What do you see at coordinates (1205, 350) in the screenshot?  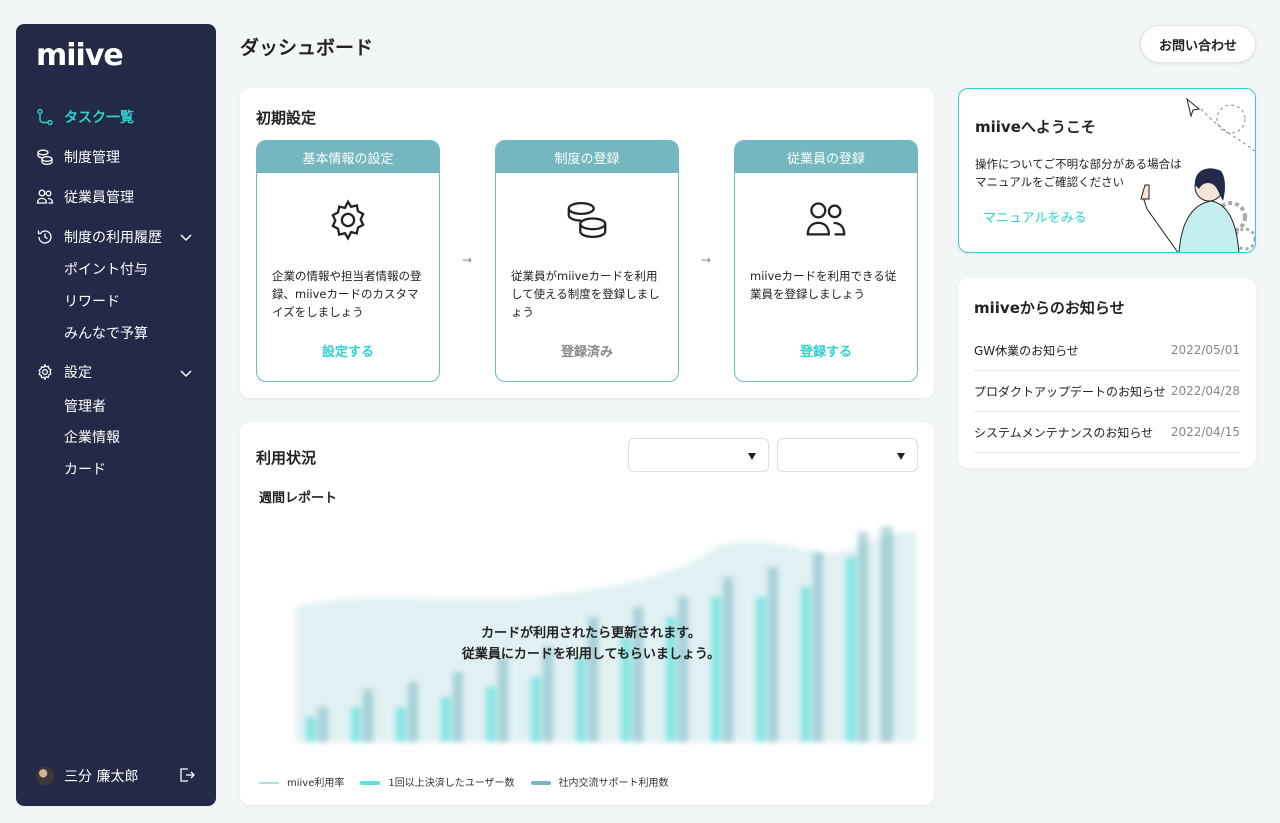 I see `news-item-date: 2022/05/01` at bounding box center [1205, 350].